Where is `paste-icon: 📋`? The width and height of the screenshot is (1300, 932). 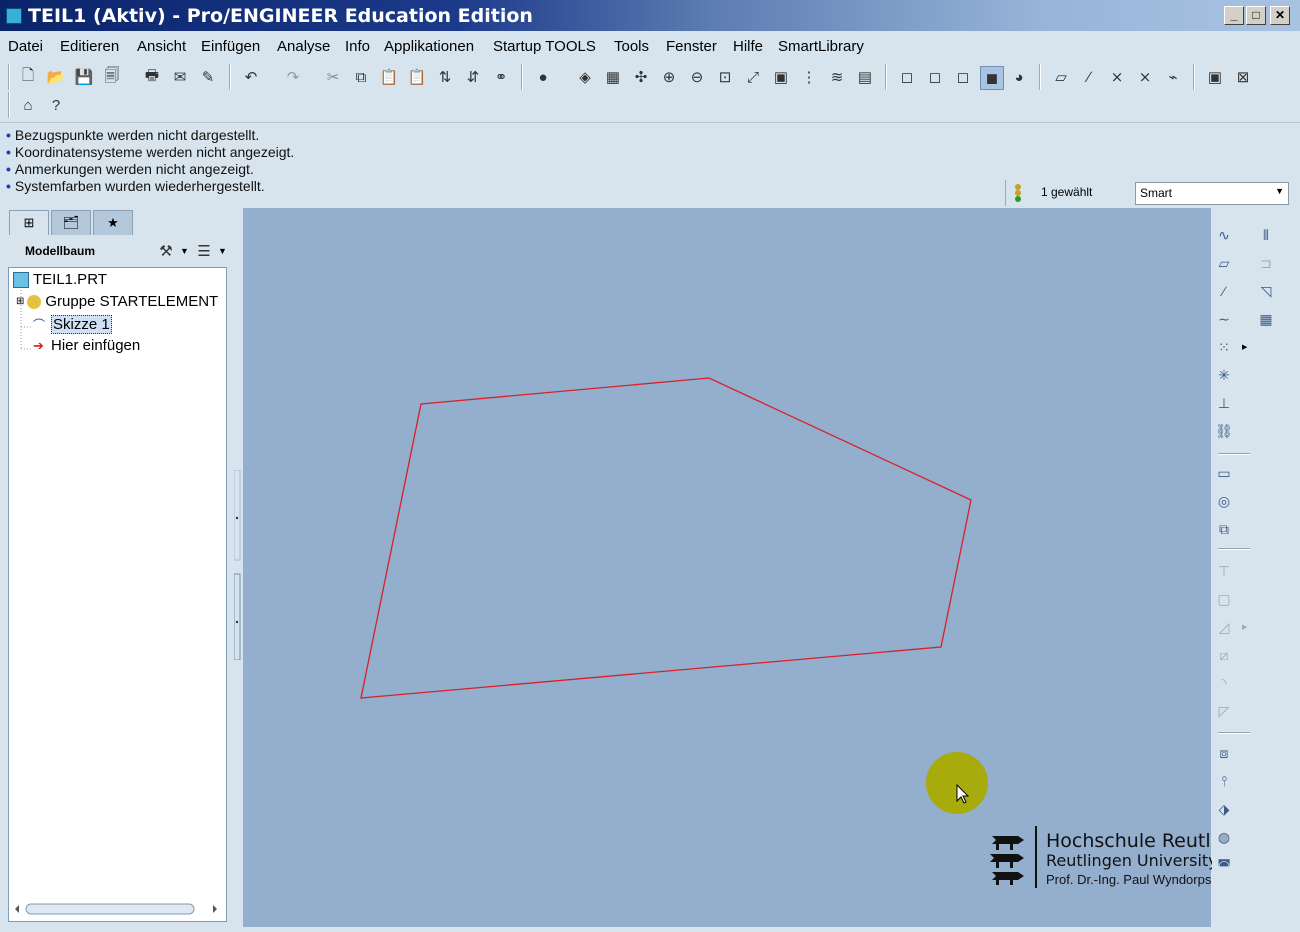
paste-icon: 📋 is located at coordinates (389, 77).